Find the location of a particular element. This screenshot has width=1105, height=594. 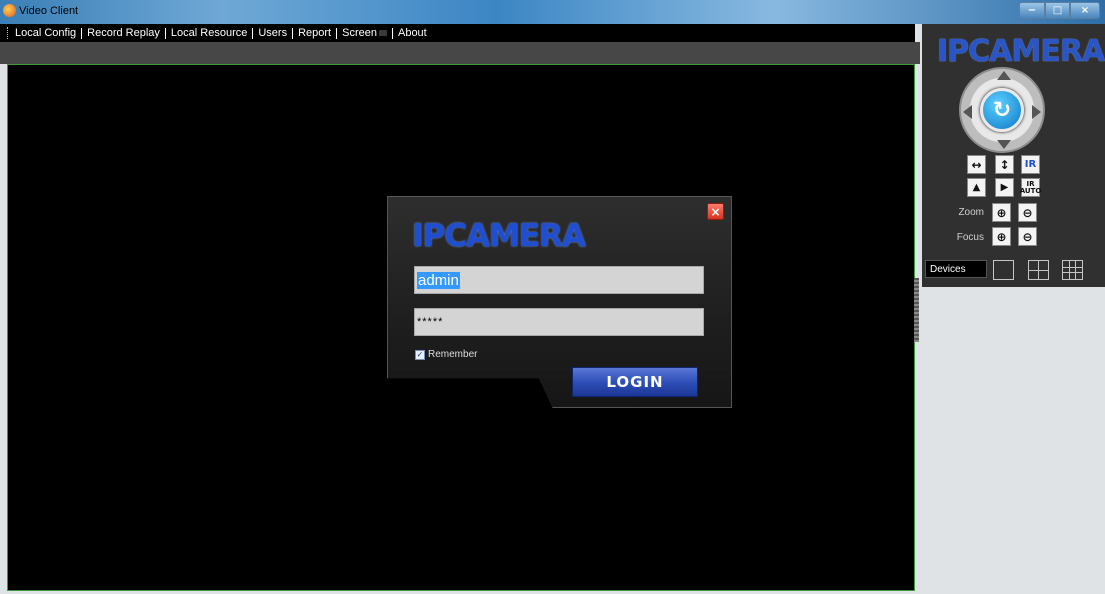

ir-button: IR is located at coordinates (1030, 164).